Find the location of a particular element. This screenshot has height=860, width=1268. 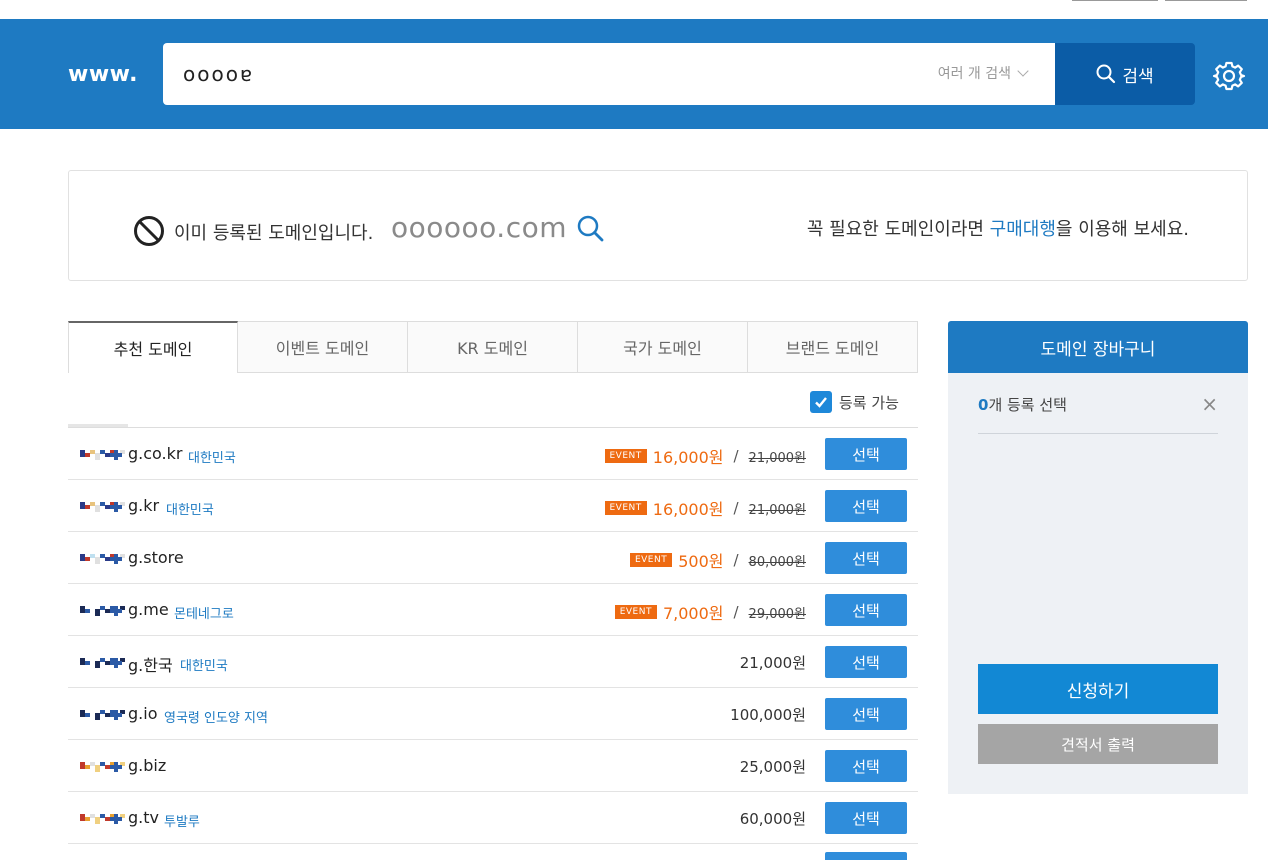

top-strip is located at coordinates (634, 9).